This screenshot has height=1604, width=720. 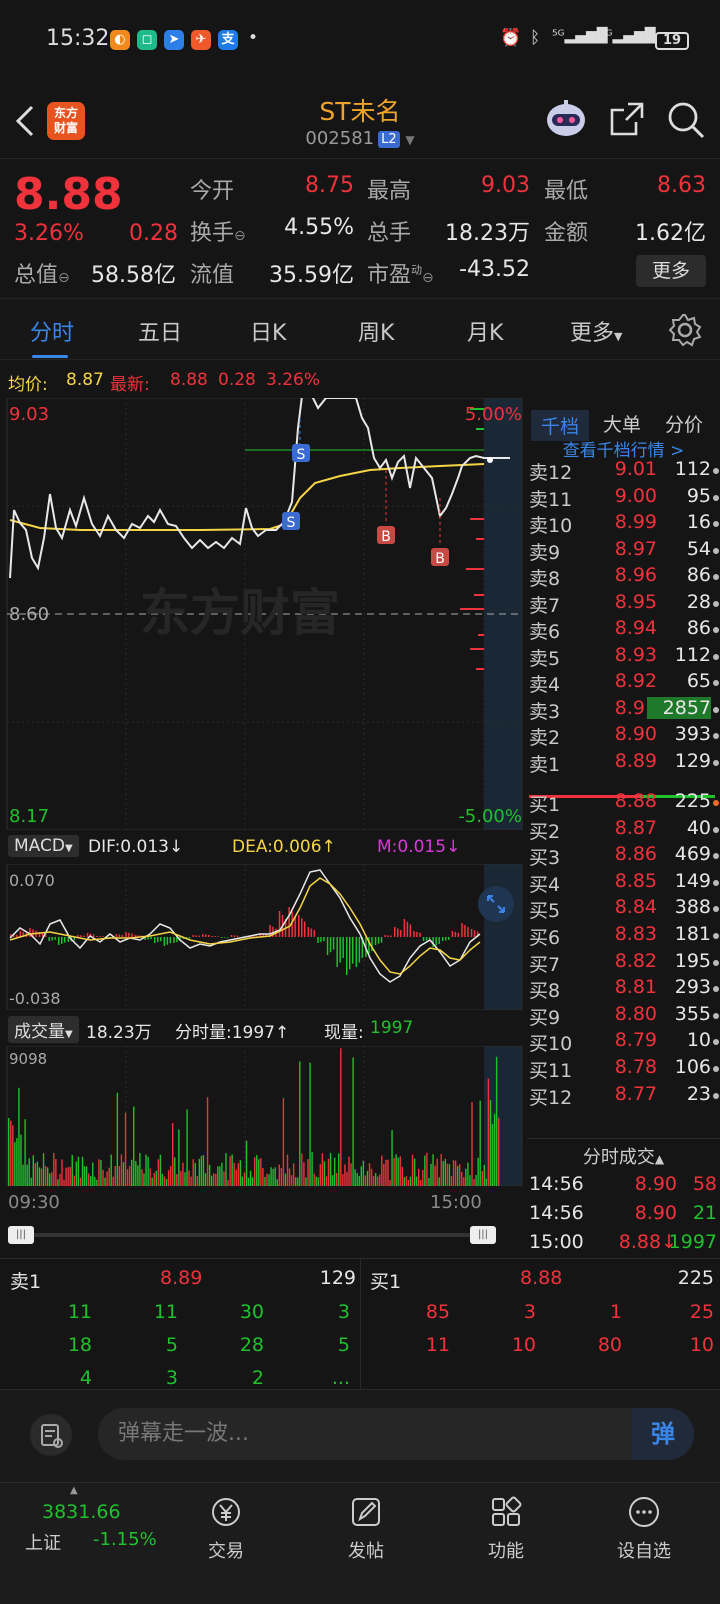 What do you see at coordinates (623, 1042) in the screenshot?
I see `bid-level-row: 买10 8.79 10` at bounding box center [623, 1042].